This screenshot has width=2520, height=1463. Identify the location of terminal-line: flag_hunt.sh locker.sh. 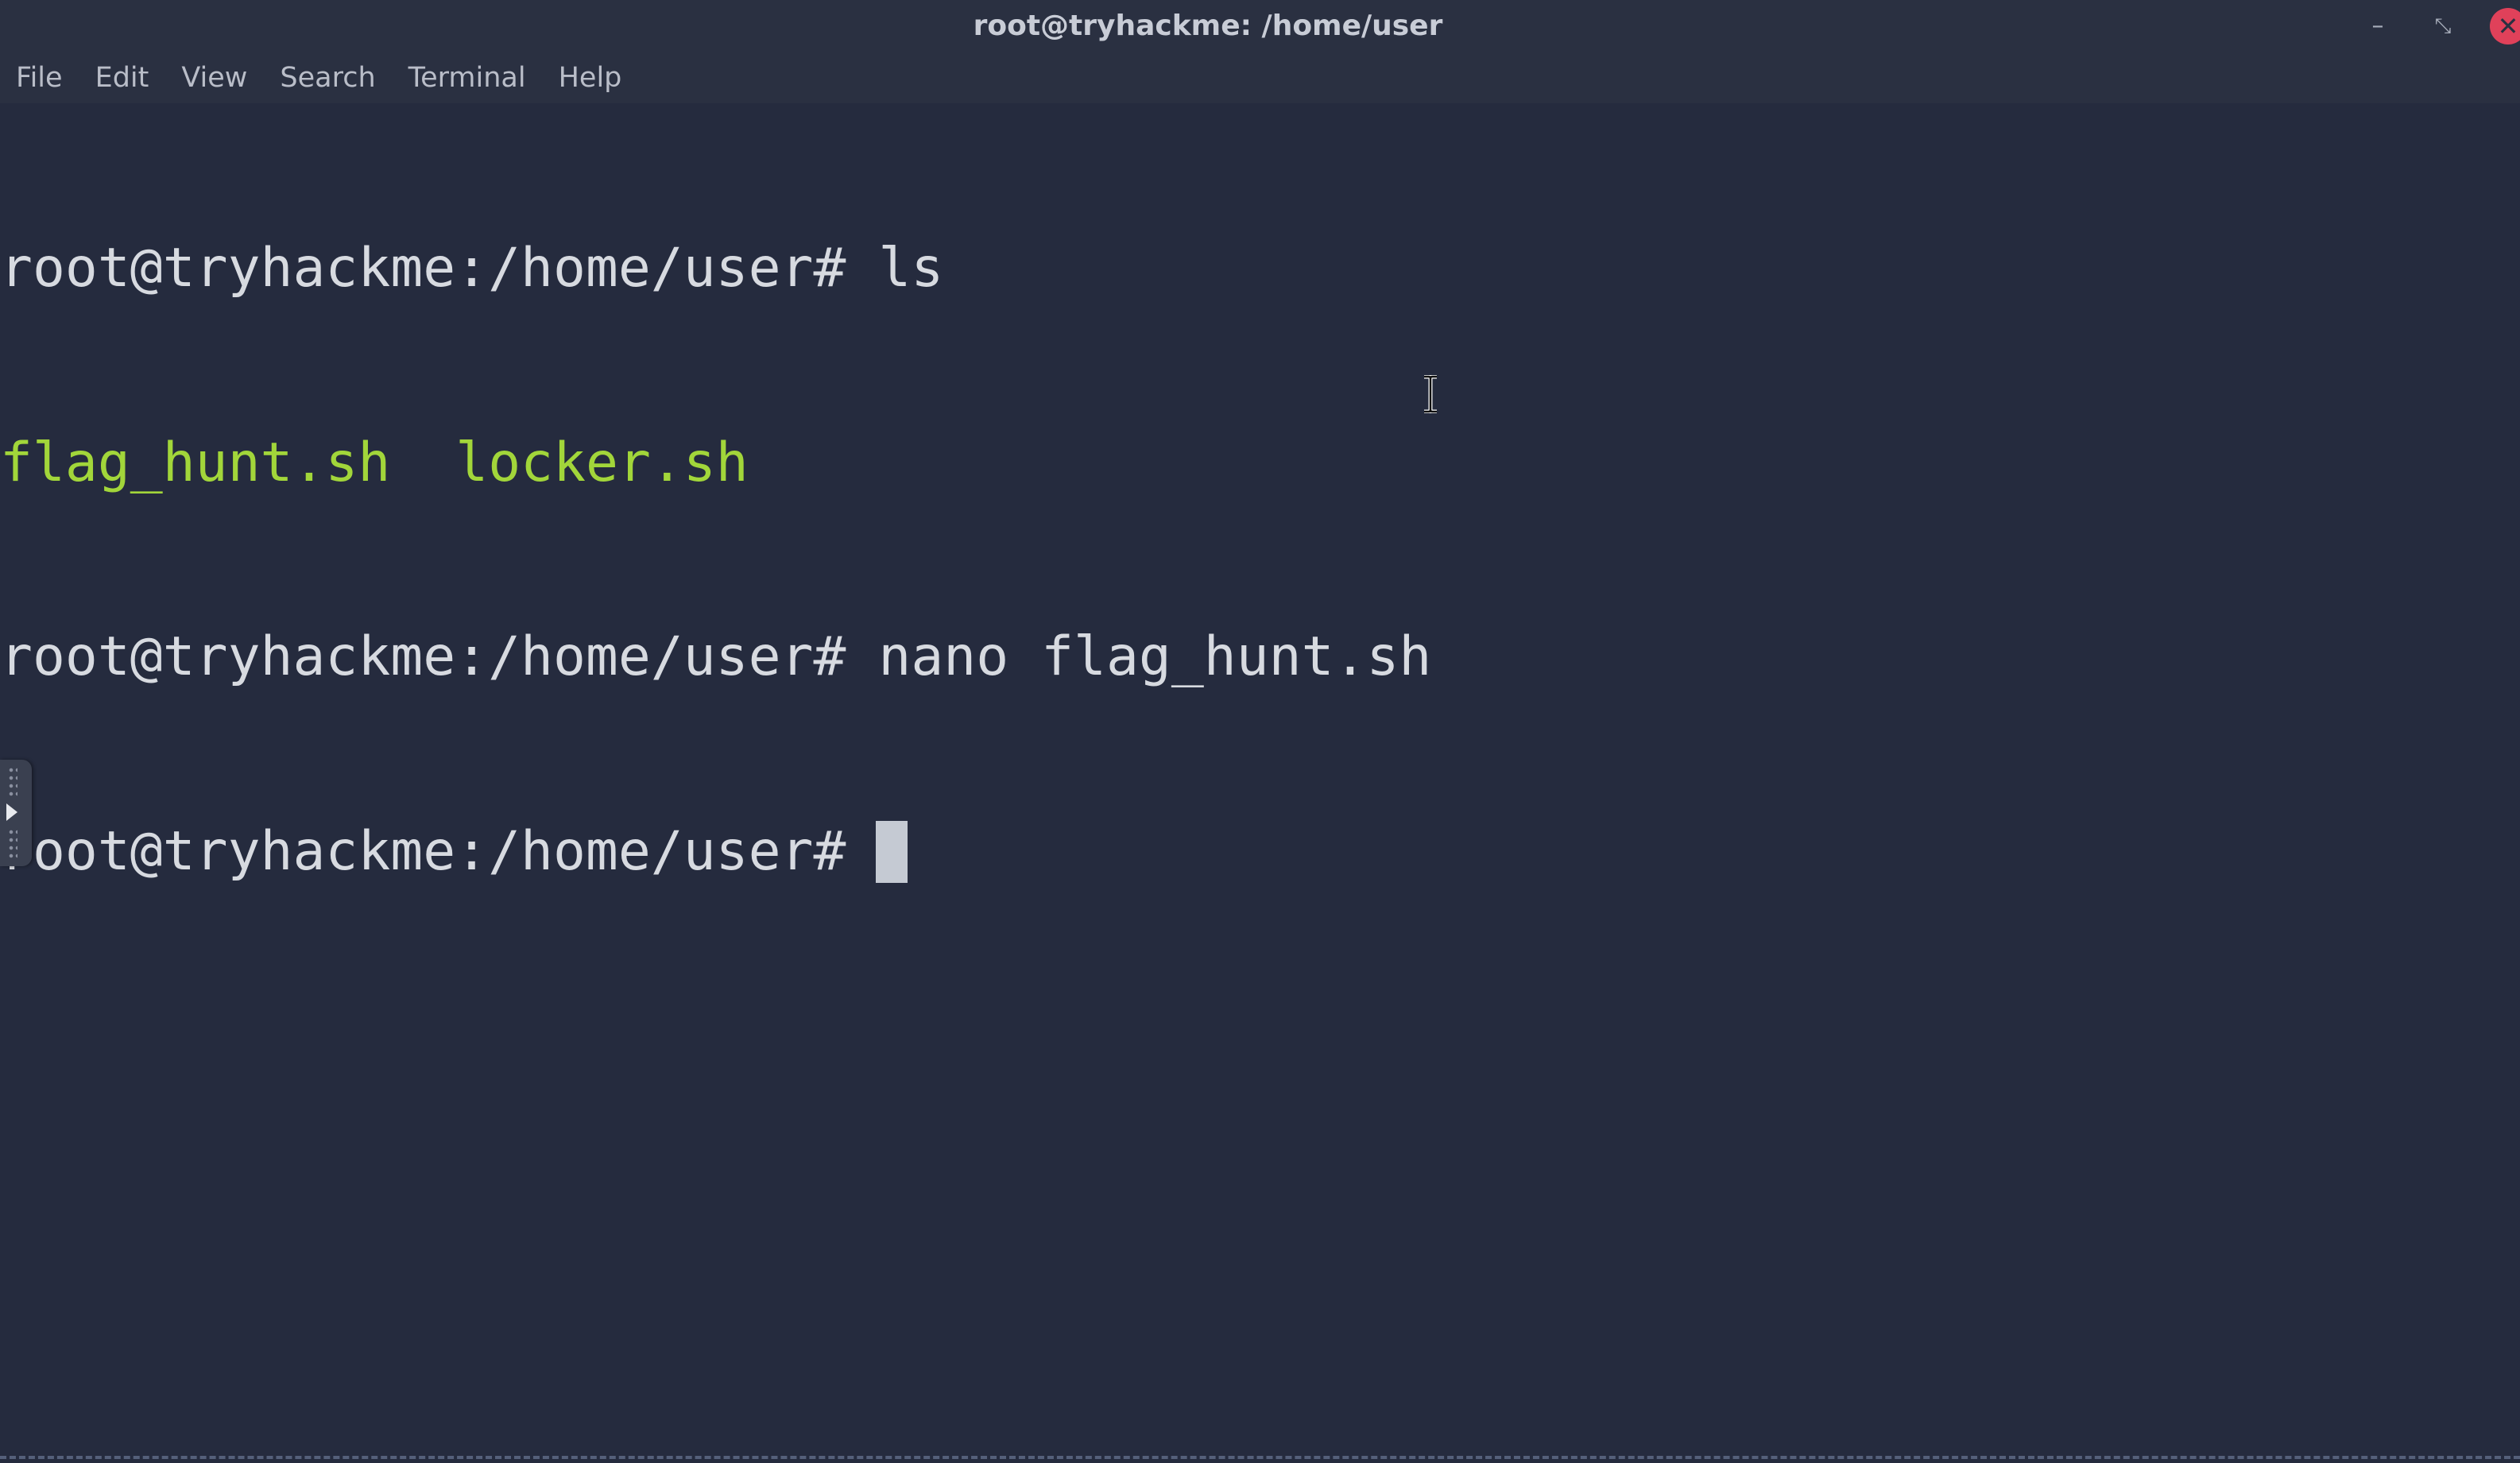
(1260, 463).